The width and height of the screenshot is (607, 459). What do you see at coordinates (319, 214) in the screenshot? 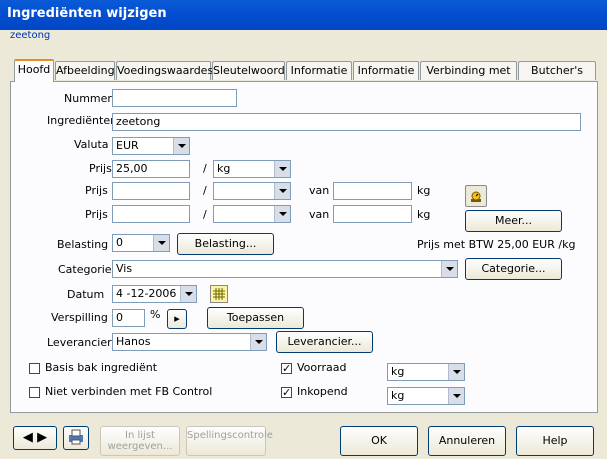
I see `van-label-3: van` at bounding box center [319, 214].